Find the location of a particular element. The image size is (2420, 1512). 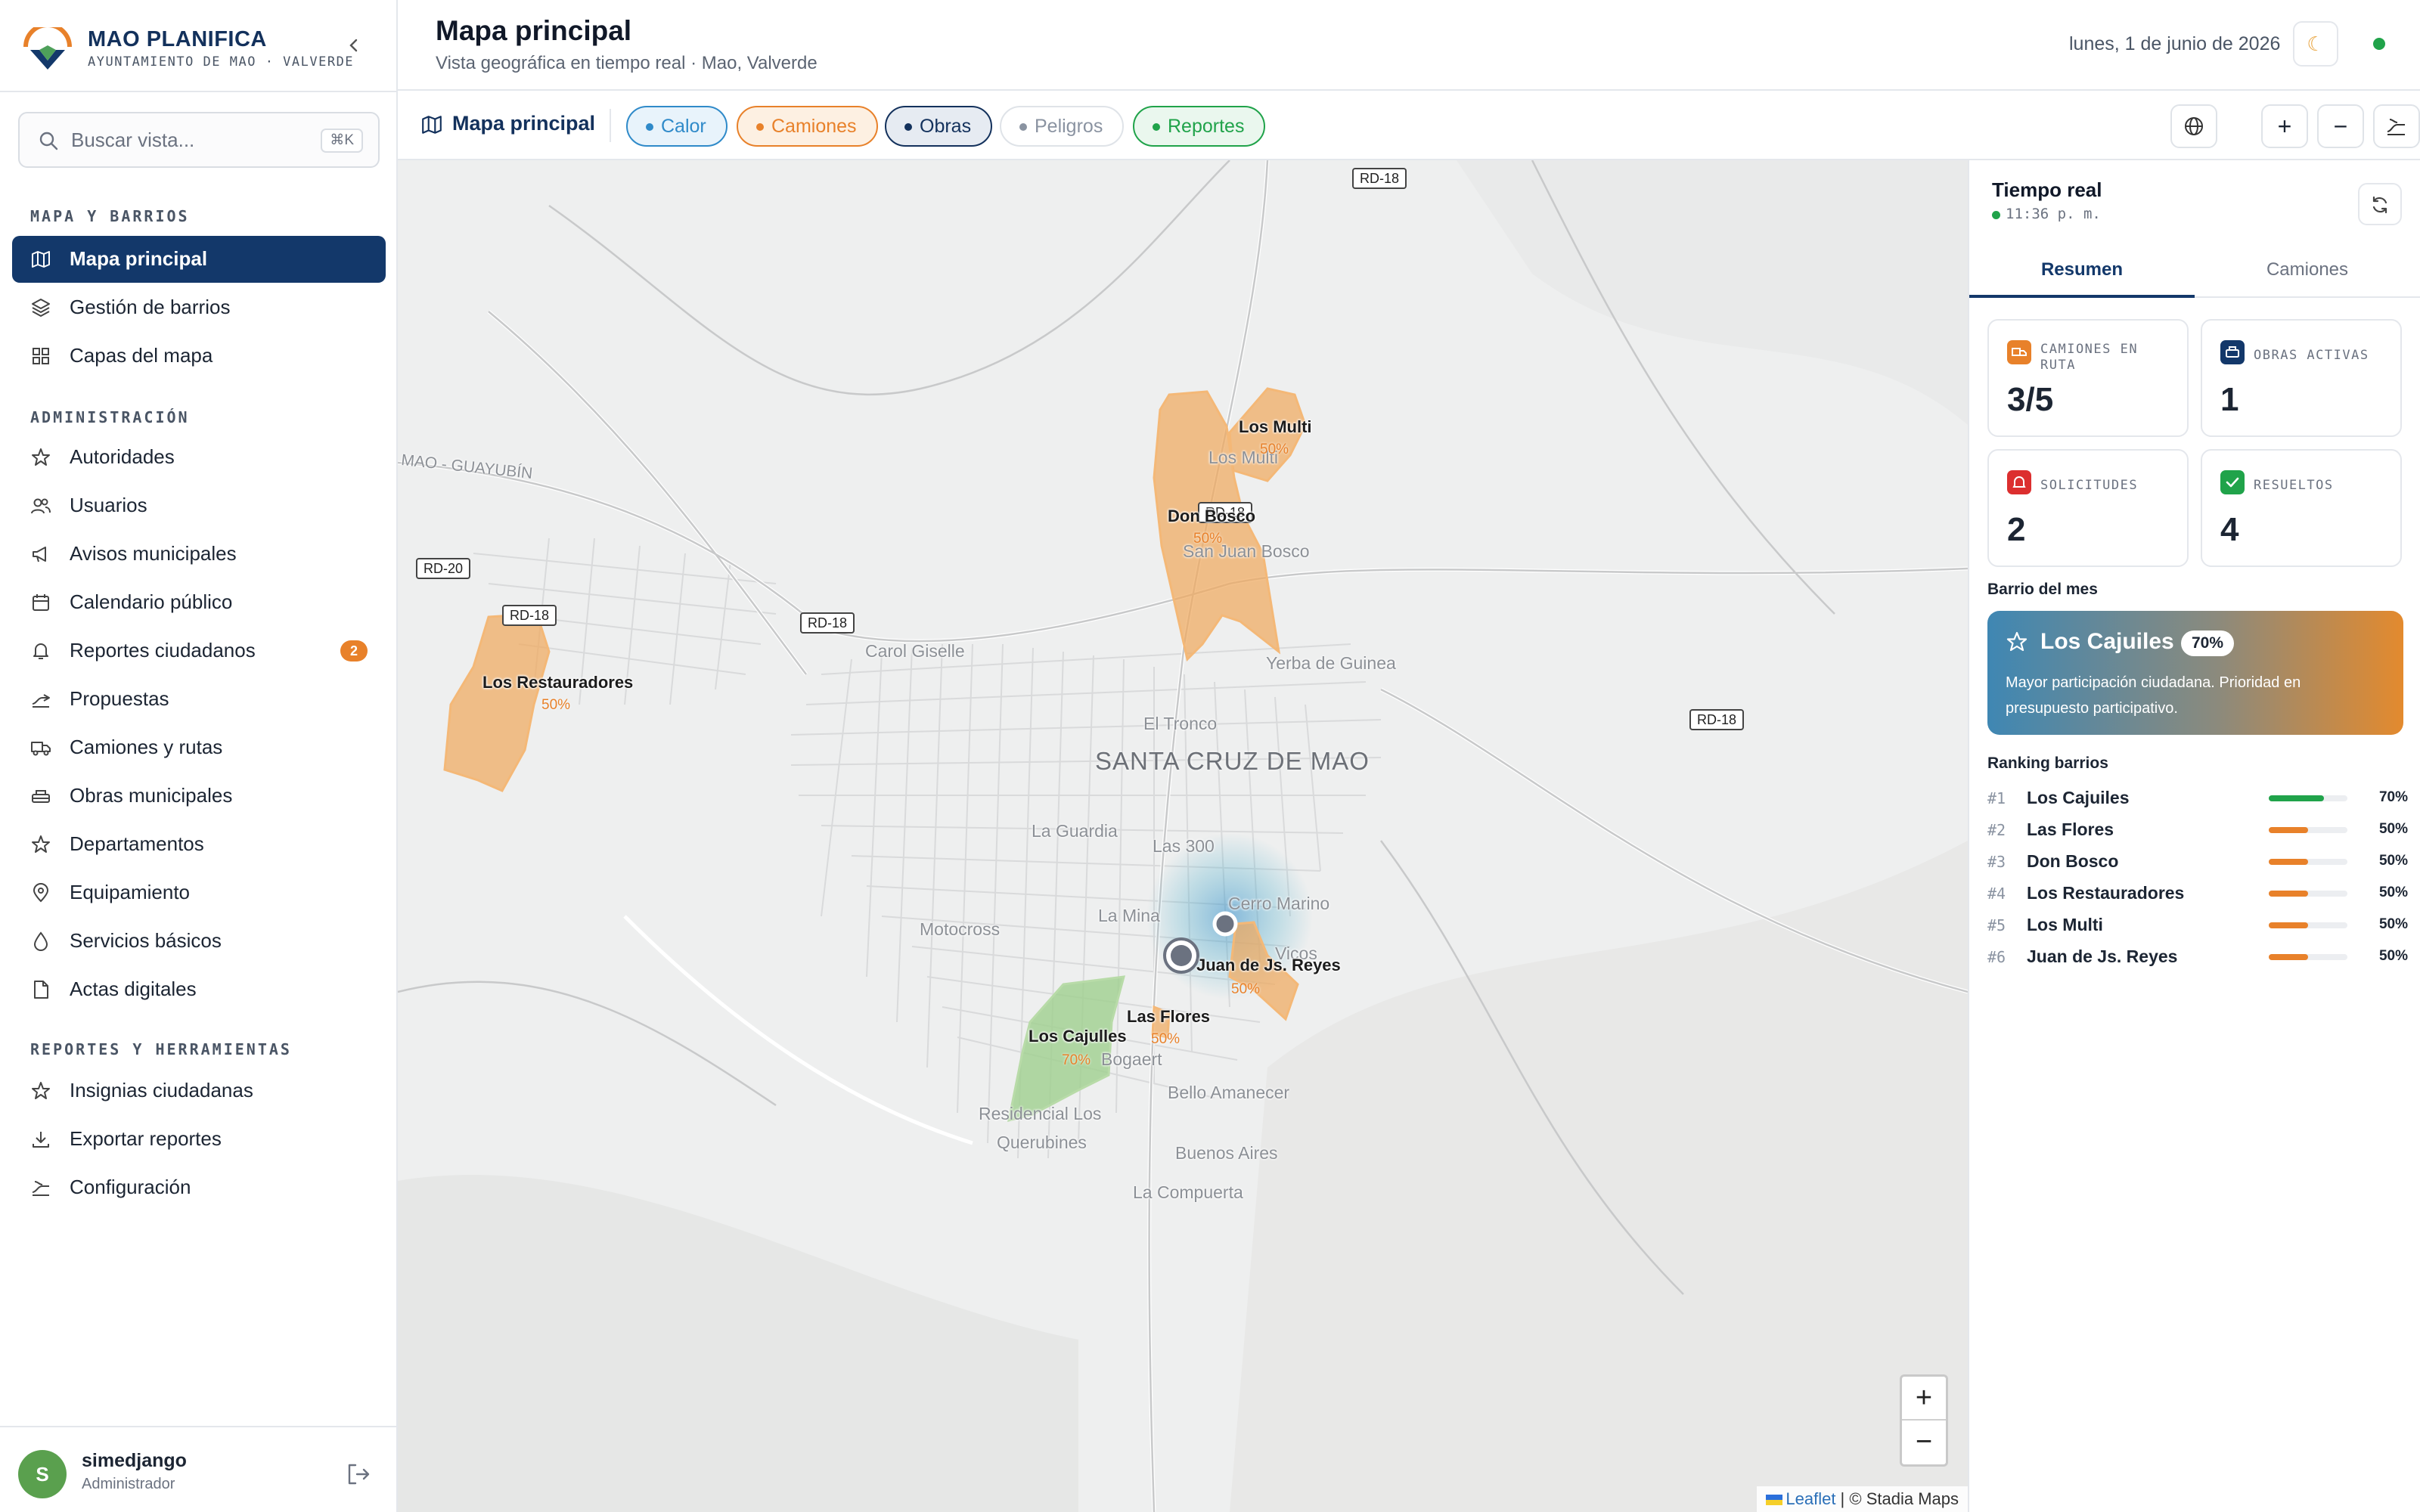

sidebar-item-gestion-barrios: Gestión de barrios is located at coordinates (199, 307).